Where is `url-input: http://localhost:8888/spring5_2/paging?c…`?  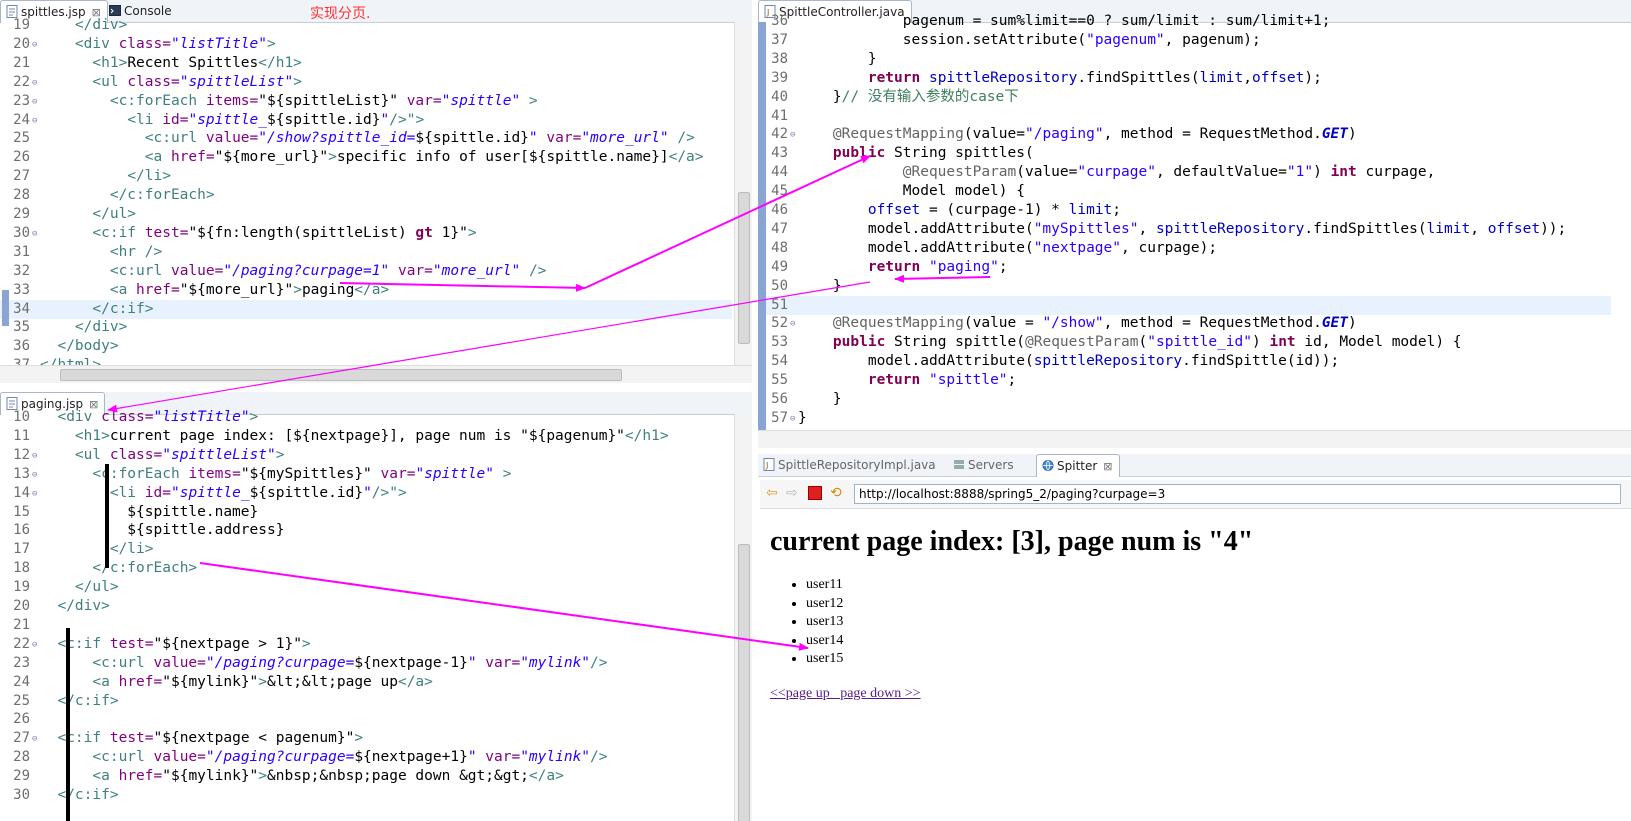
url-input: http://localhost:8888/spring5_2/paging?c… is located at coordinates (1237, 494).